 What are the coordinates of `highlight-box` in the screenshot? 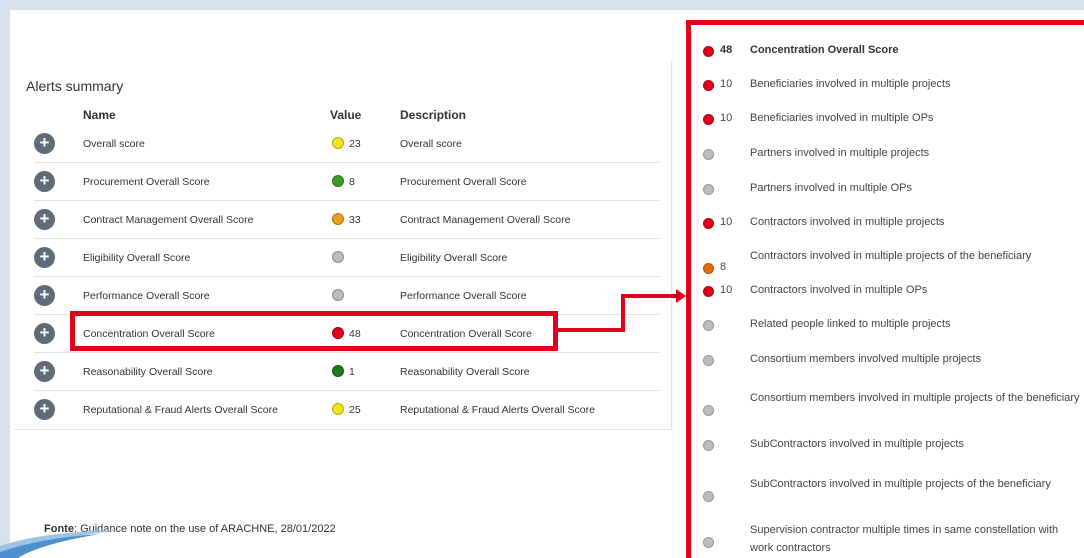 It's located at (314, 331).